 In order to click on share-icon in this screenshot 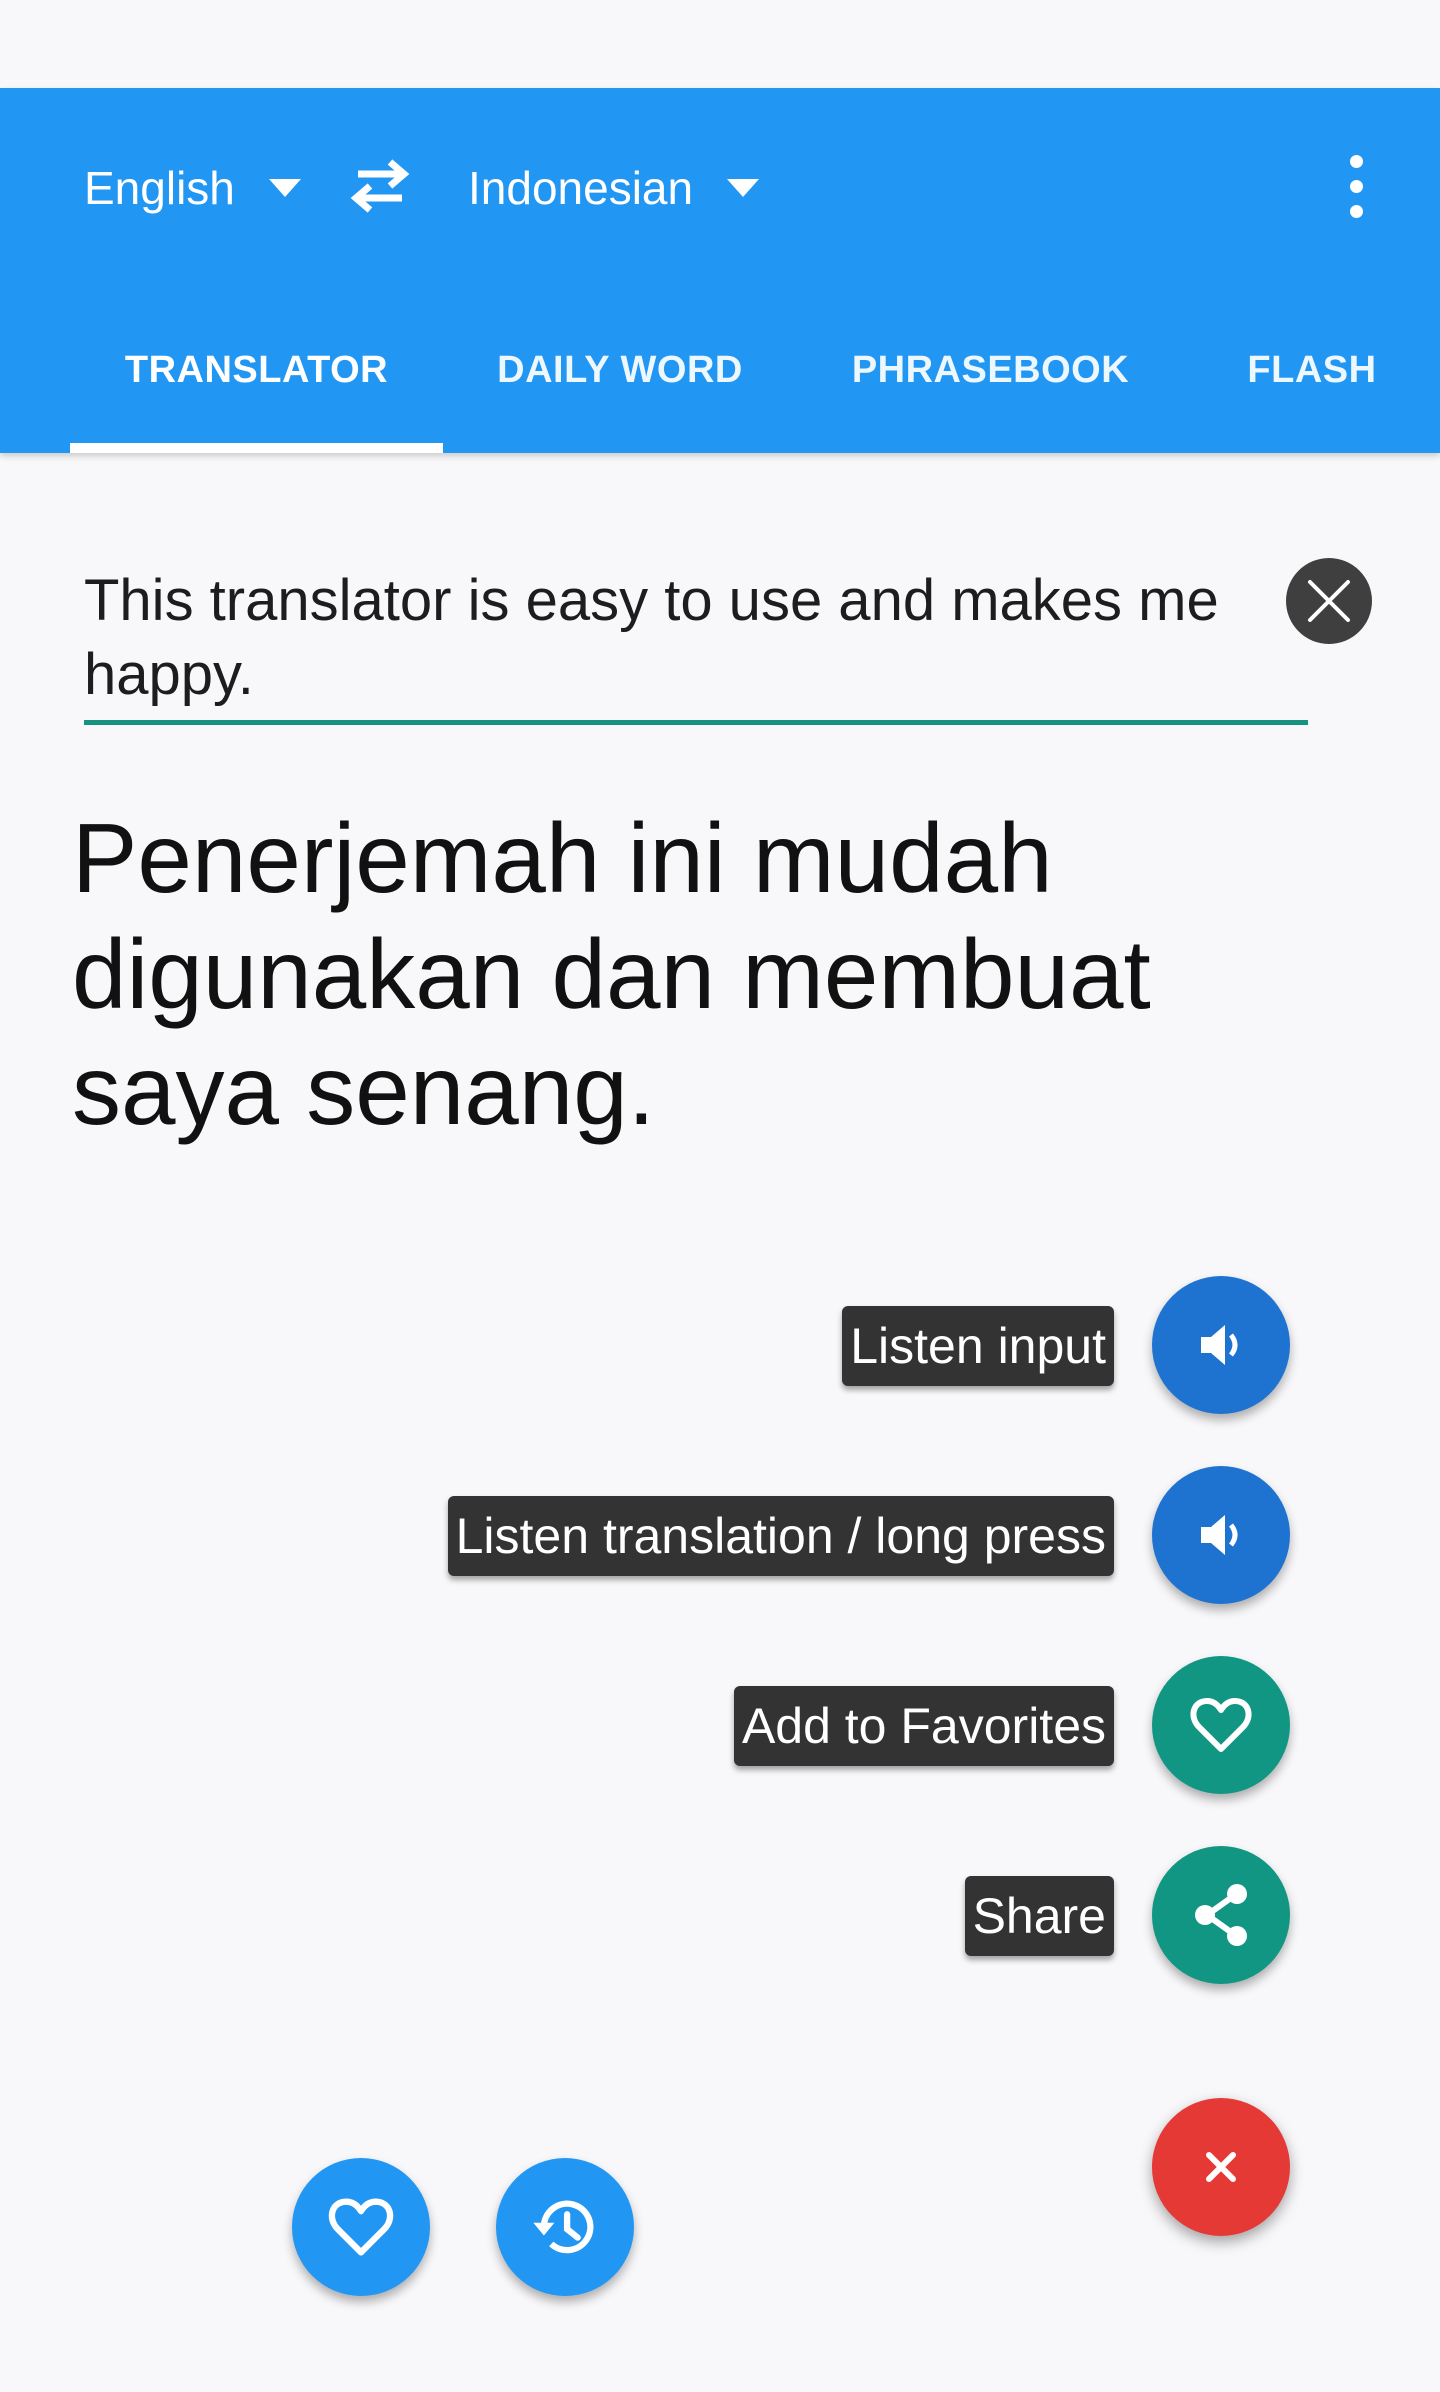, I will do `click(1221, 1915)`.